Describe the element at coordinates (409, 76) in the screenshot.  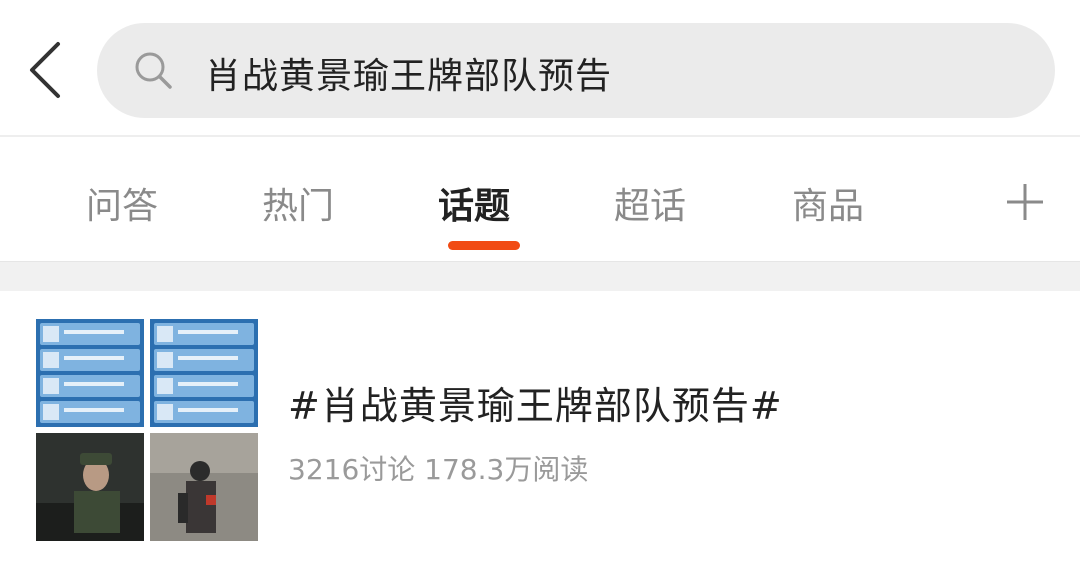
I see `search-query: 肖战黄景瑜王牌部队预告` at that location.